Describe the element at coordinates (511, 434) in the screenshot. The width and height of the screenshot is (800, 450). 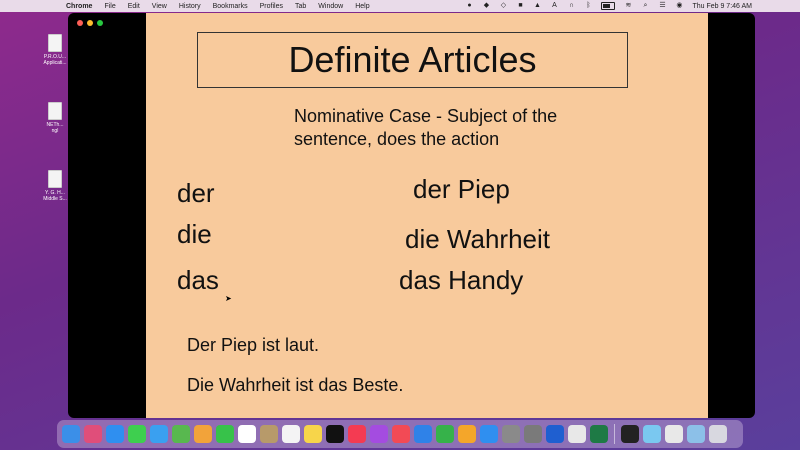
I see `disk-utility-icon` at that location.